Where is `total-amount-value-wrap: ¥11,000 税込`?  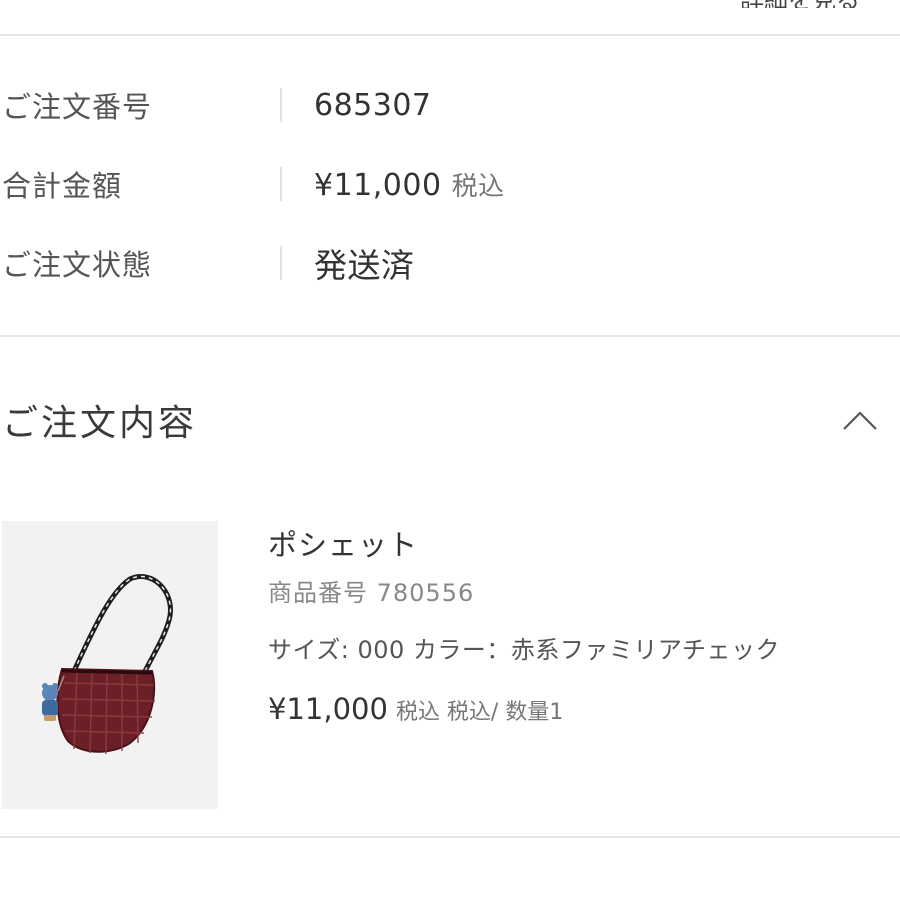
total-amount-value-wrap: ¥11,000 税込 is located at coordinates (393, 184).